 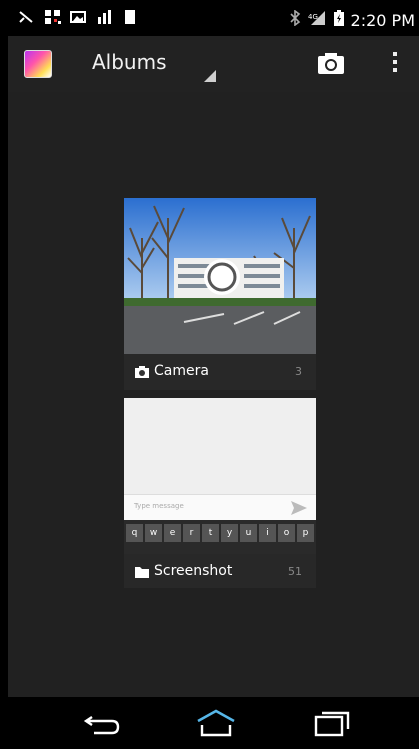 I want to click on album-tile-camera: Camera 3, so click(x=220, y=294).